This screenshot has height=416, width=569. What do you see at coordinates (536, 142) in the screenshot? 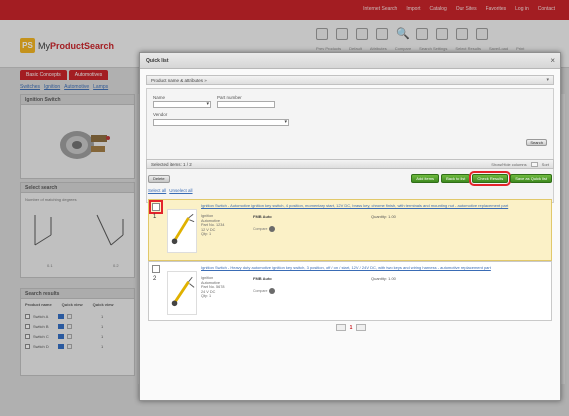
I see `search-button: Search` at bounding box center [536, 142].